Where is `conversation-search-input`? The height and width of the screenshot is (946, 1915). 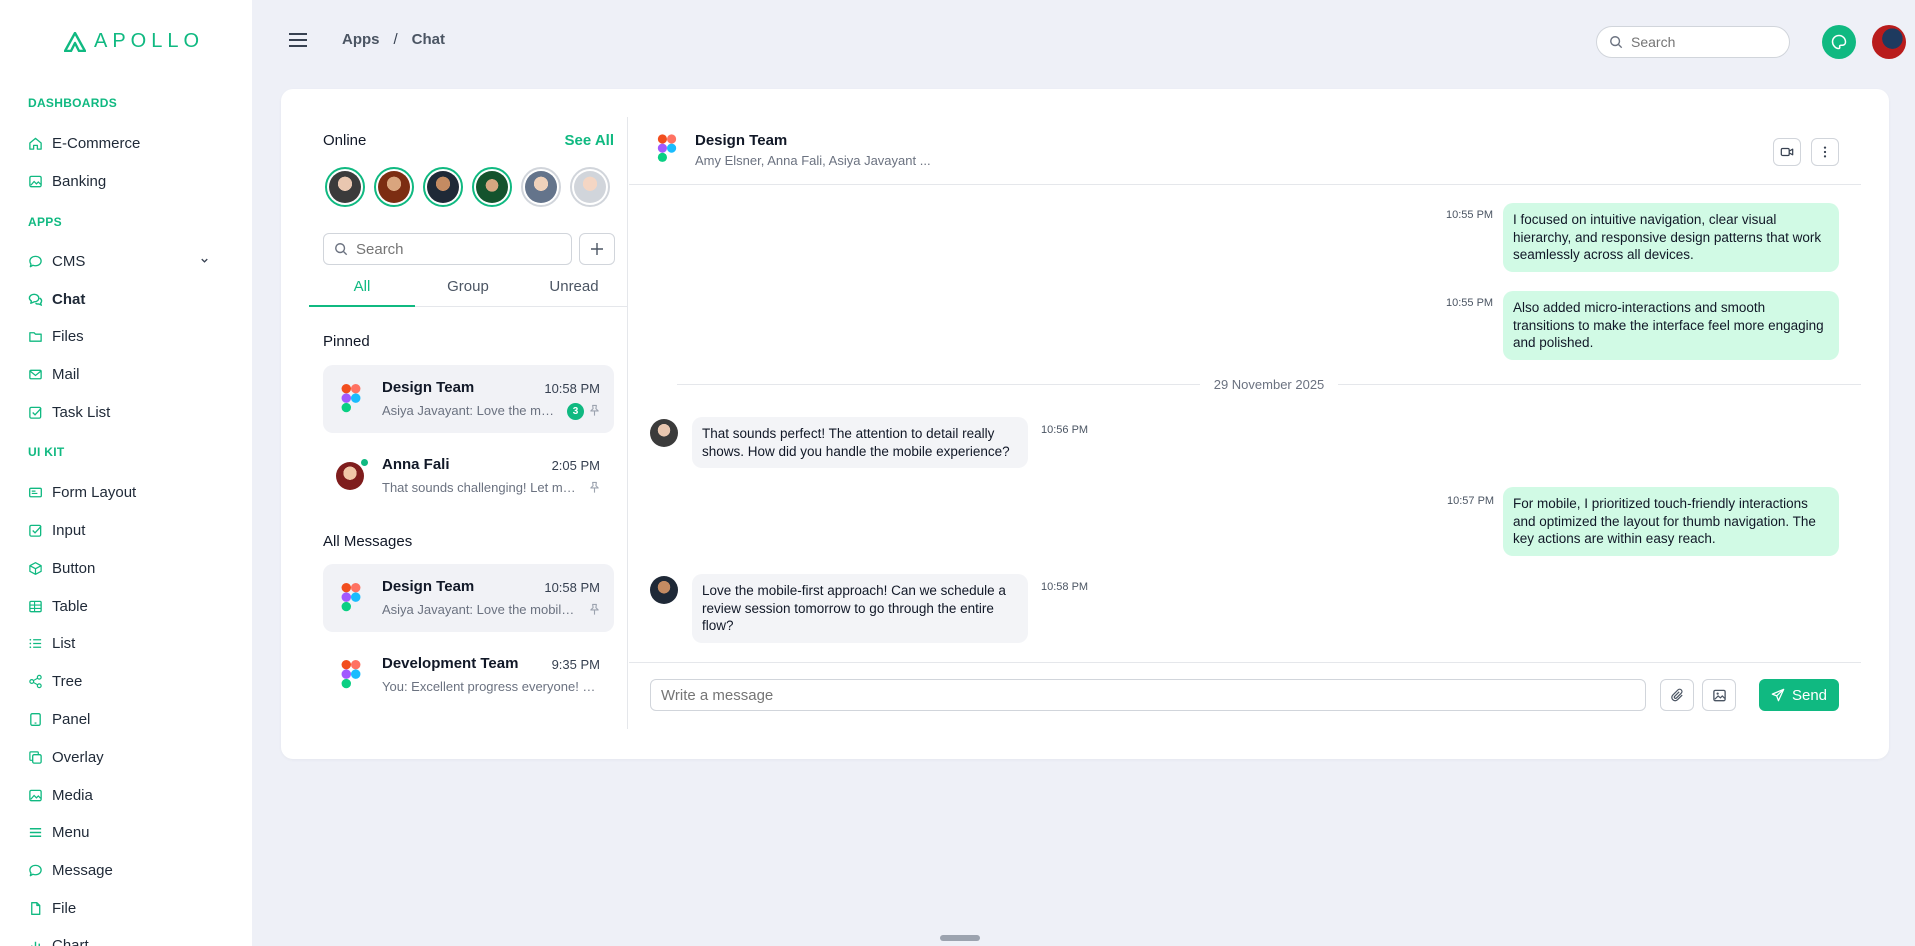 conversation-search-input is located at coordinates (456, 249).